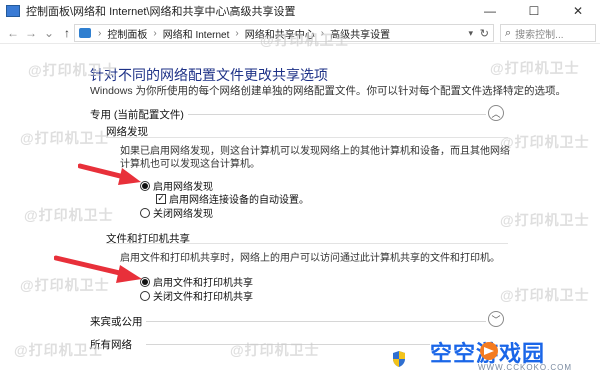 This screenshot has width=600, height=375. What do you see at coordinates (496, 319) in the screenshot?
I see `expand-chevron-icon: ﹀` at bounding box center [496, 319].